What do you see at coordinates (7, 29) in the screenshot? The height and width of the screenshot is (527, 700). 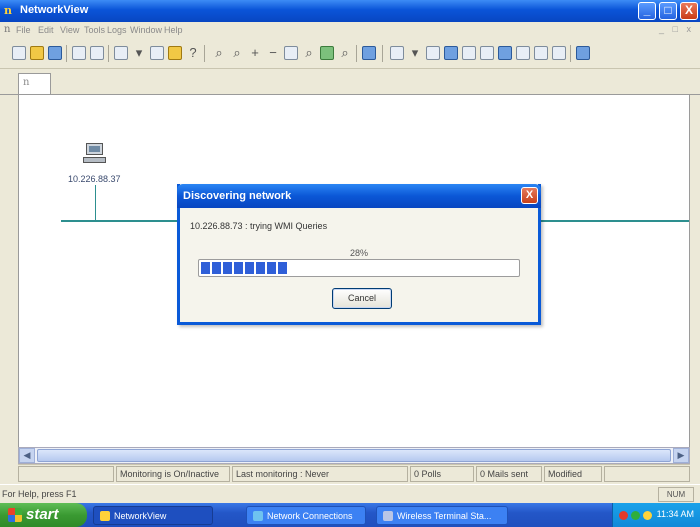 I see `document-icon: n` at bounding box center [7, 29].